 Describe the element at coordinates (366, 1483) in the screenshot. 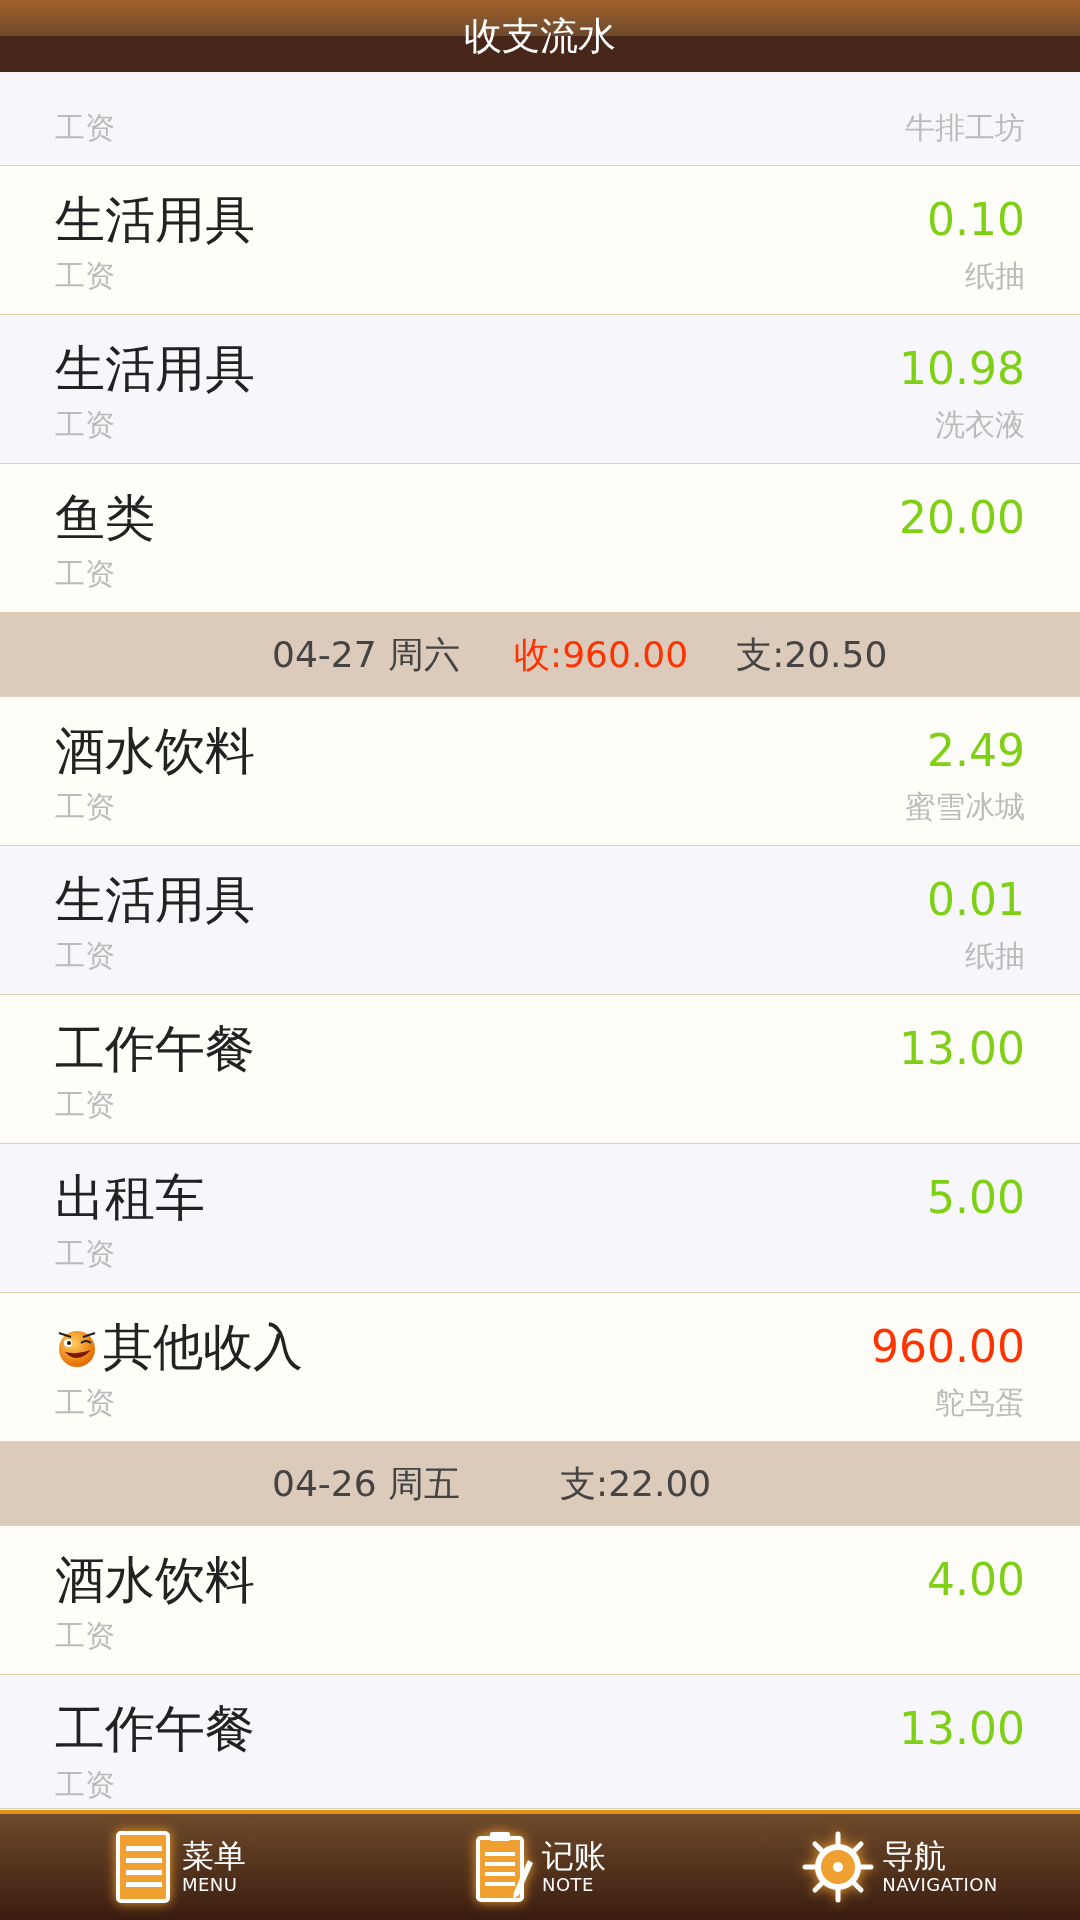

I see `date-label: 04-26 周五` at that location.